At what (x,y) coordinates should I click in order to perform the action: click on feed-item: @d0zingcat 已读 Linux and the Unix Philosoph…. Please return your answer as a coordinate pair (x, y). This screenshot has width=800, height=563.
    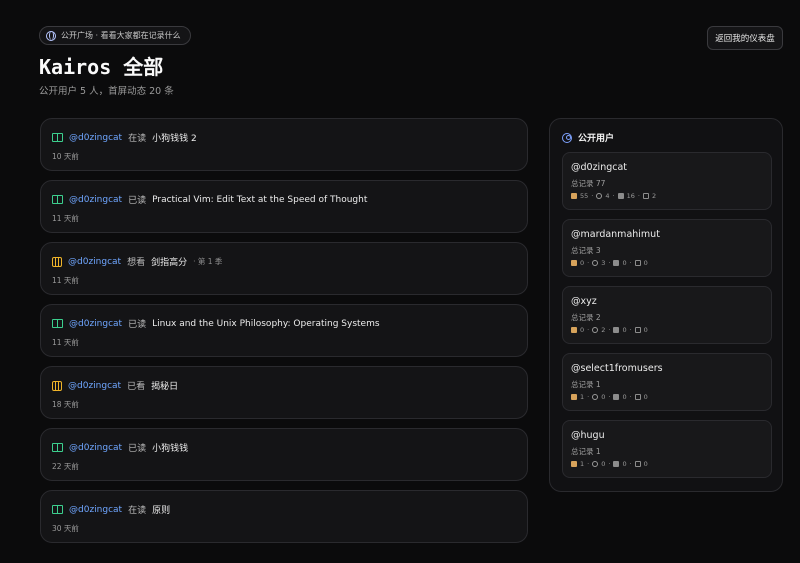
    Looking at the image, I should click on (284, 330).